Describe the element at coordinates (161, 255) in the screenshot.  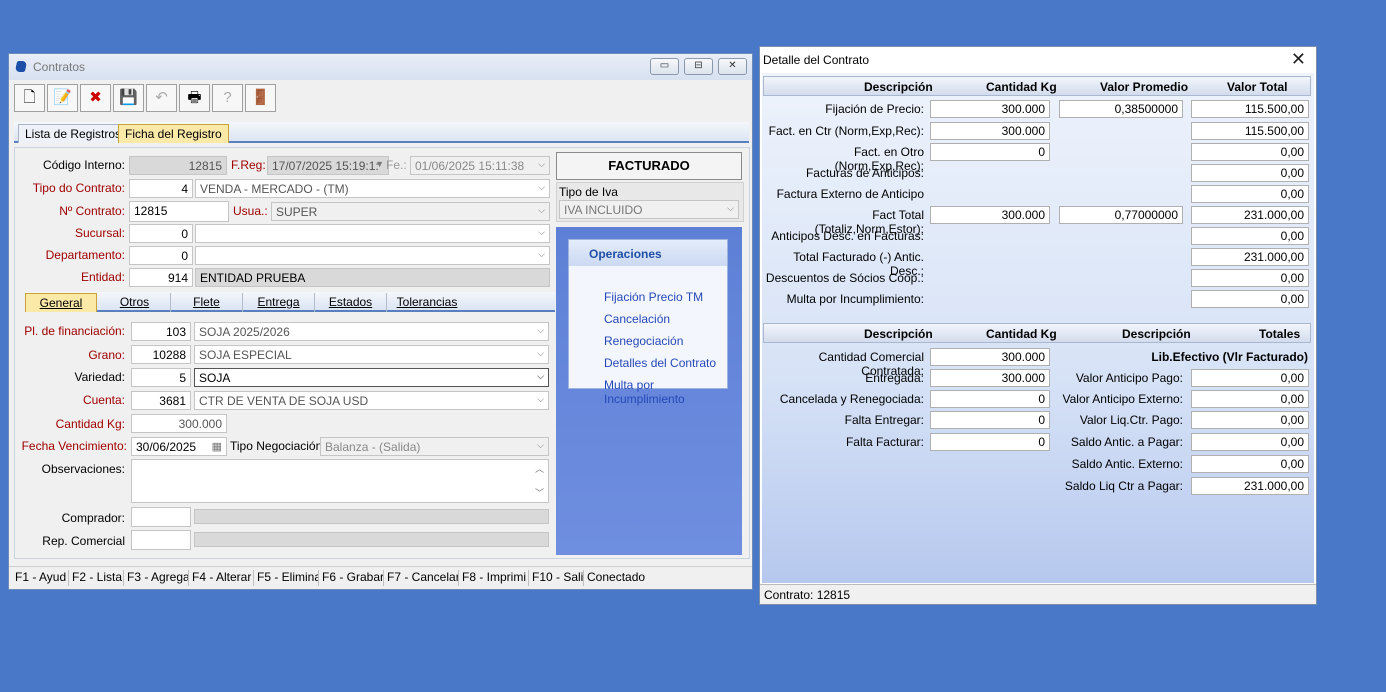
I see `departamento-code: 0` at that location.